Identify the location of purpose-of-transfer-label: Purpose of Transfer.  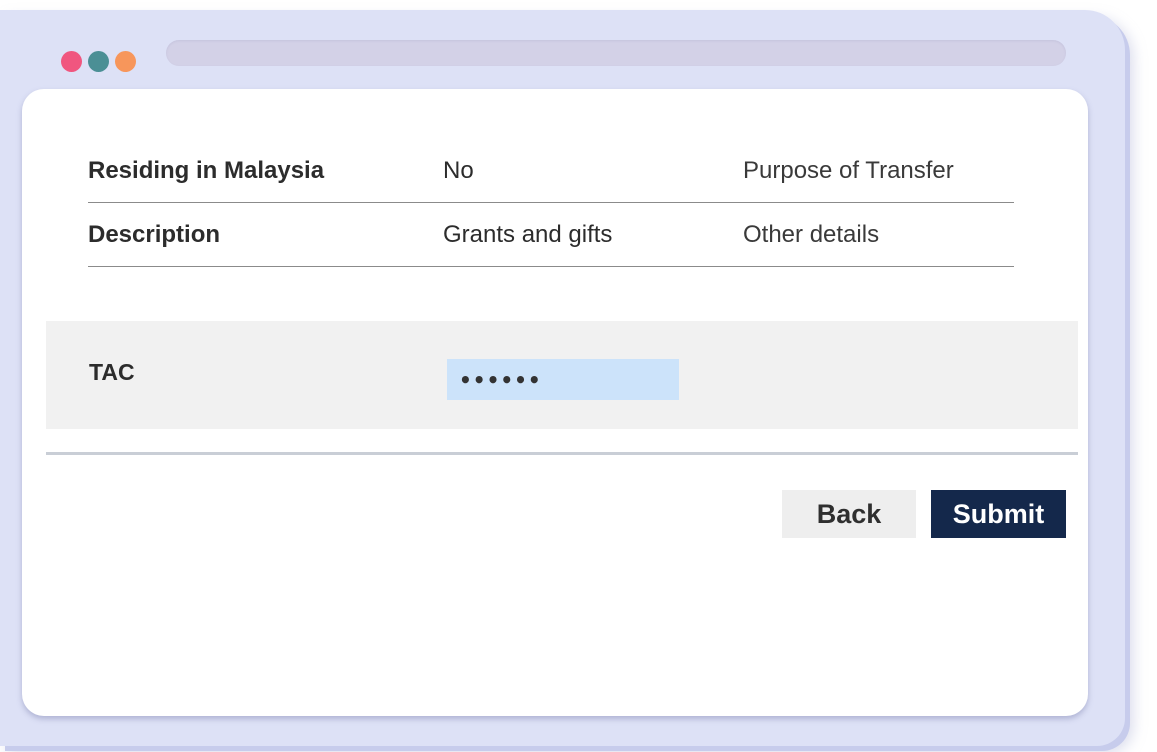
(848, 170).